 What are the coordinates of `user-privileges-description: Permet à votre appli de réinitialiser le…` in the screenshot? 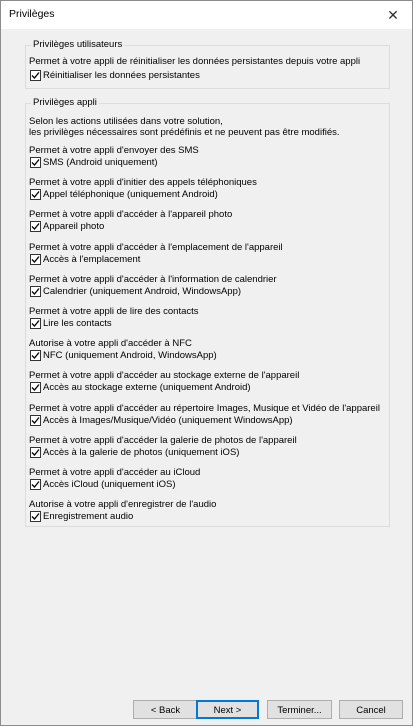 It's located at (195, 61).